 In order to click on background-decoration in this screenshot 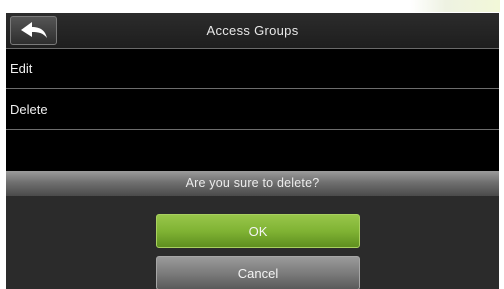, I will do `click(455, 6)`.